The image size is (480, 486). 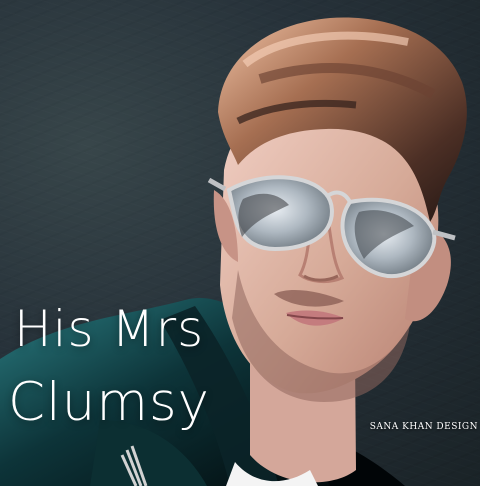 I want to click on title-line-his-mrs: His Mrs, so click(x=109, y=329).